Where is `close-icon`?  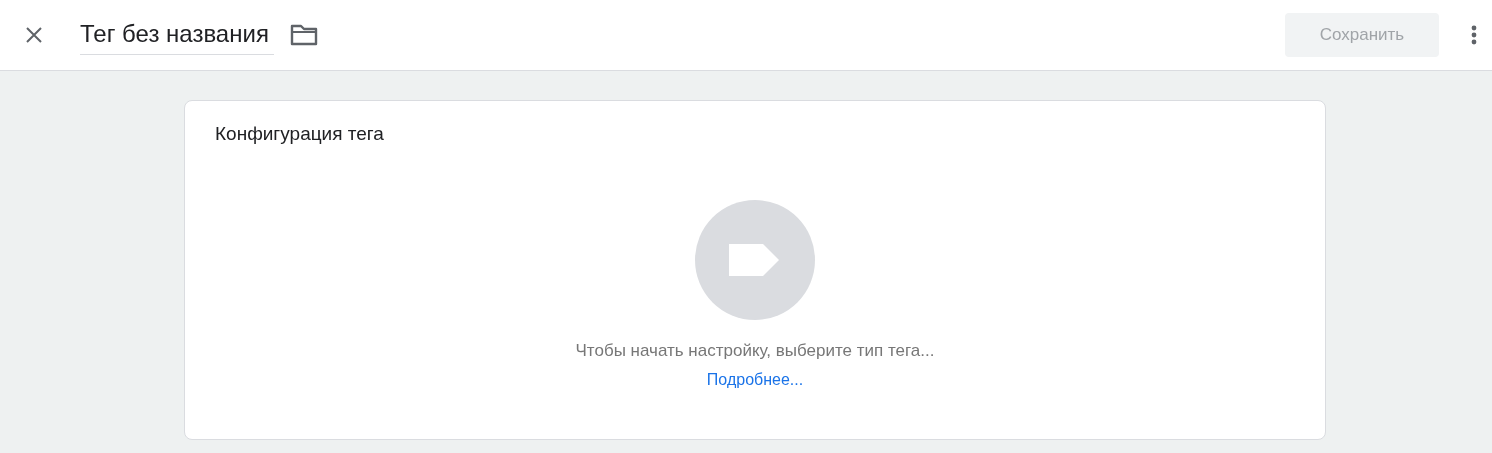
close-icon is located at coordinates (34, 35).